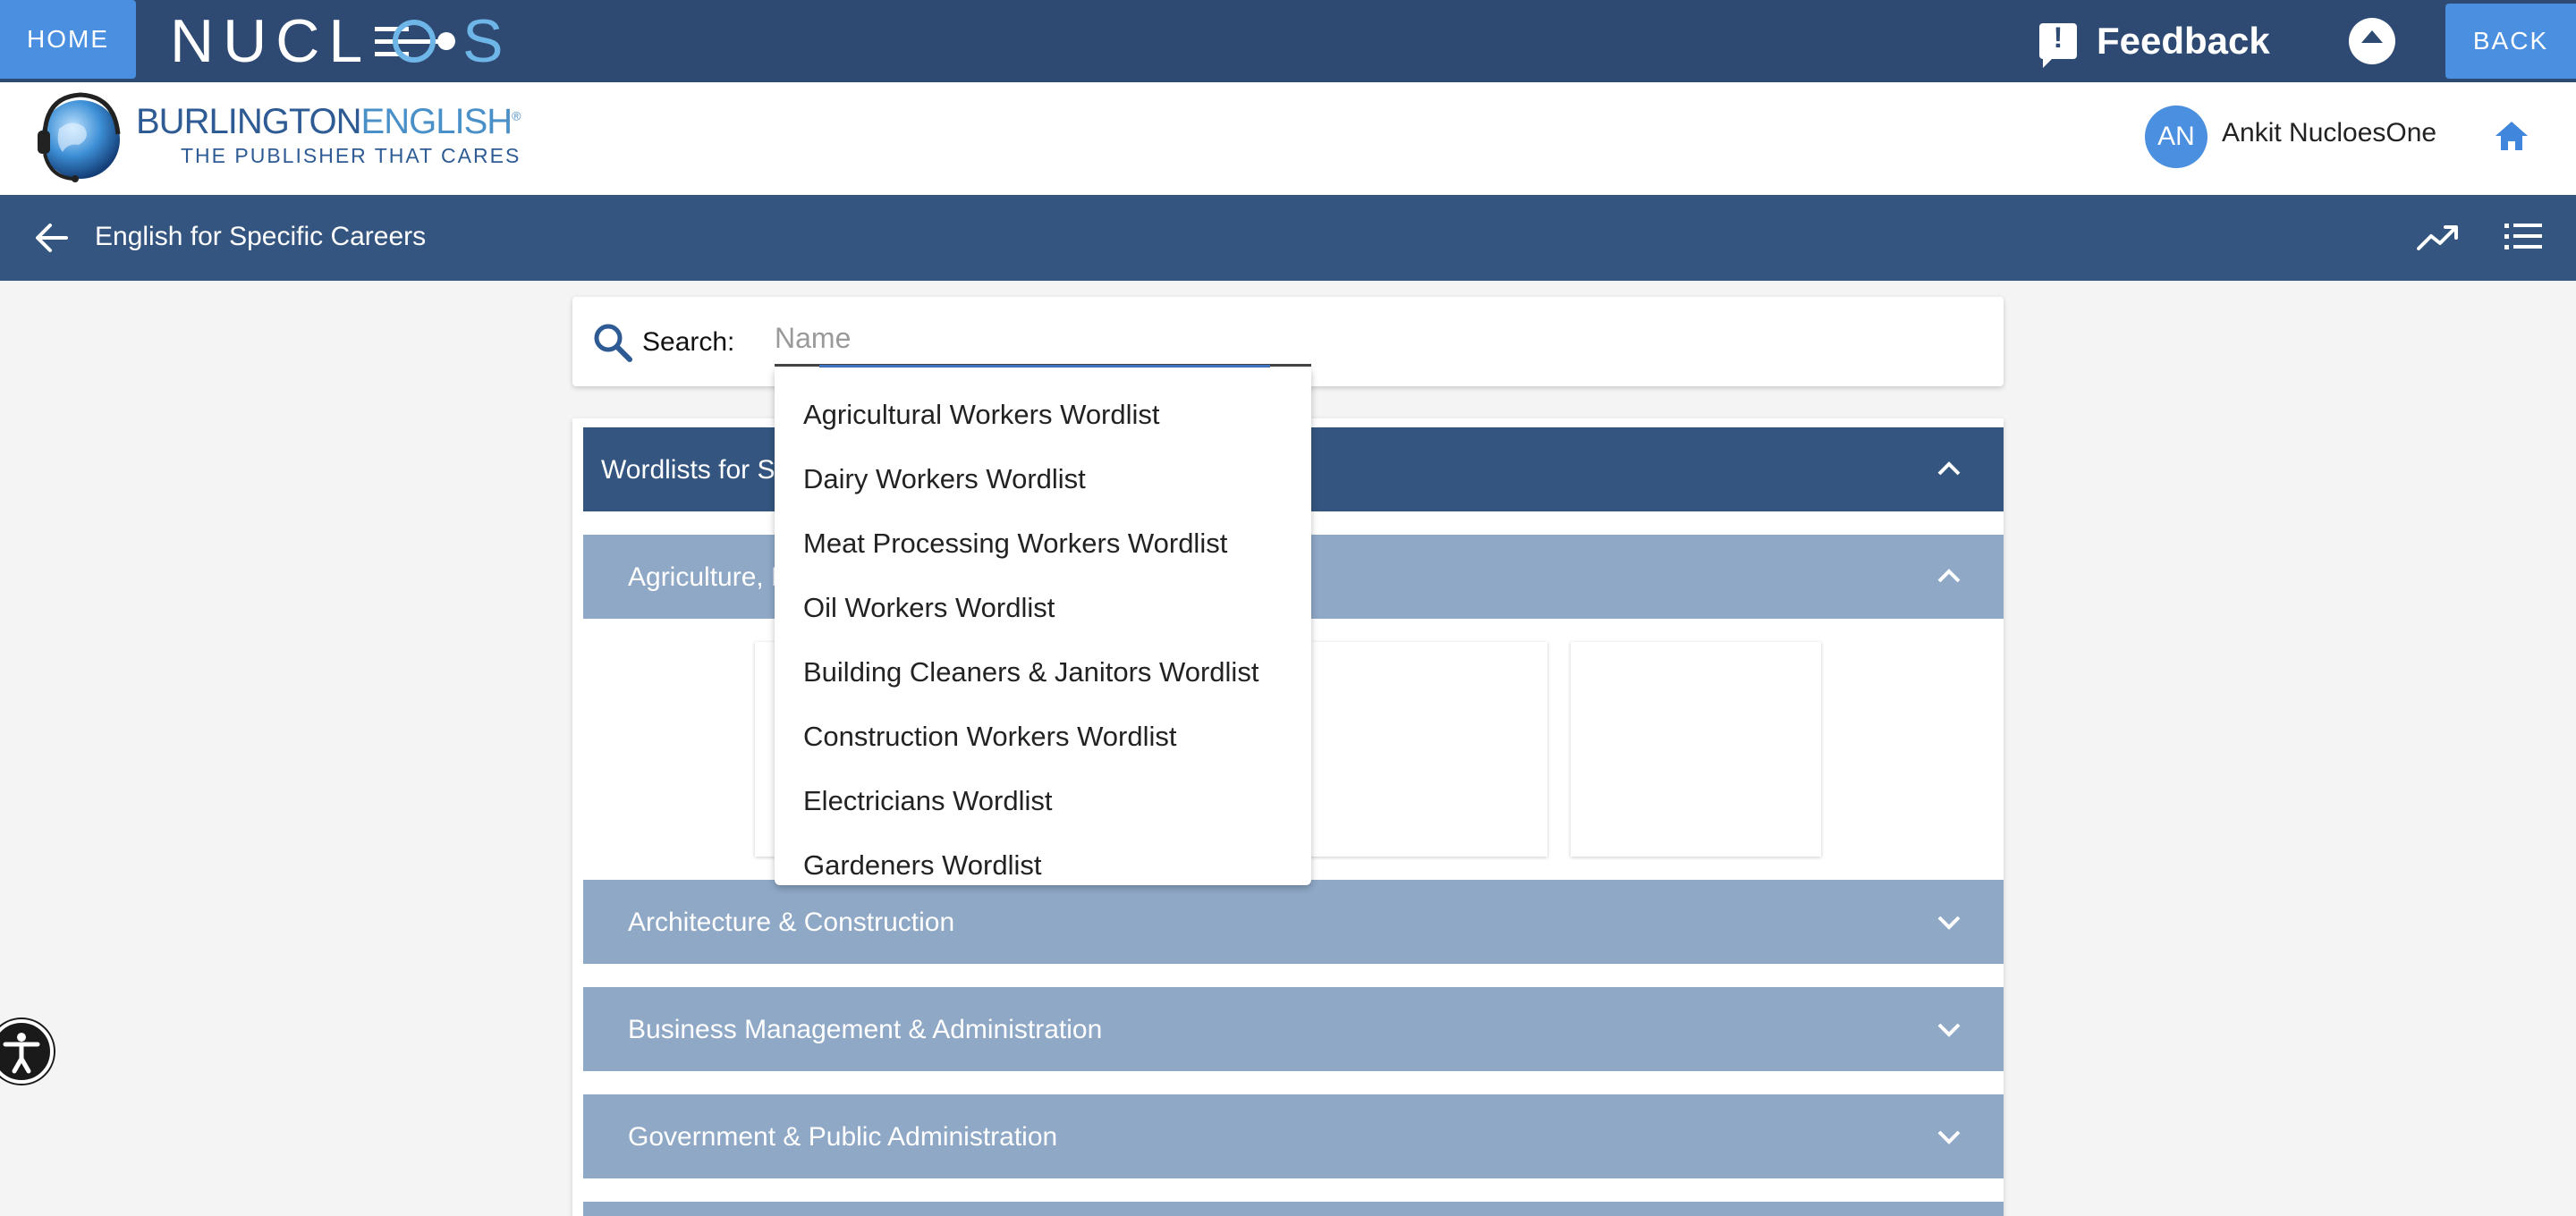  What do you see at coordinates (865, 1030) in the screenshot?
I see `category-title: Business Management & Administration` at bounding box center [865, 1030].